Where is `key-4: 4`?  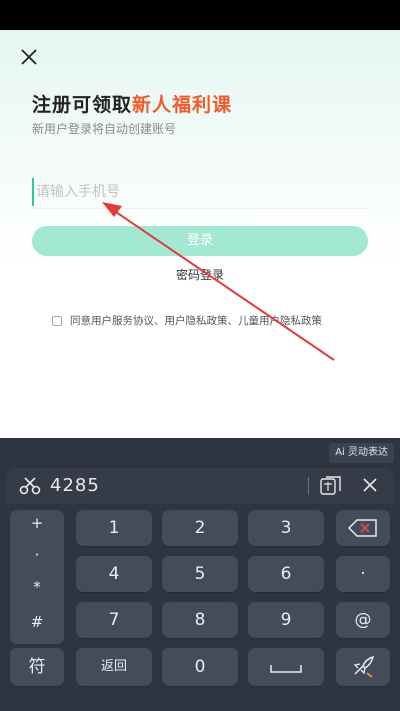 key-4: 4 is located at coordinates (114, 574).